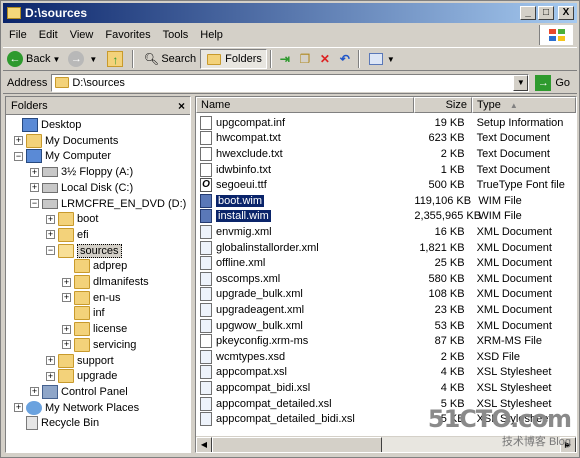  I want to click on delete-icon: ✕, so click(325, 59).